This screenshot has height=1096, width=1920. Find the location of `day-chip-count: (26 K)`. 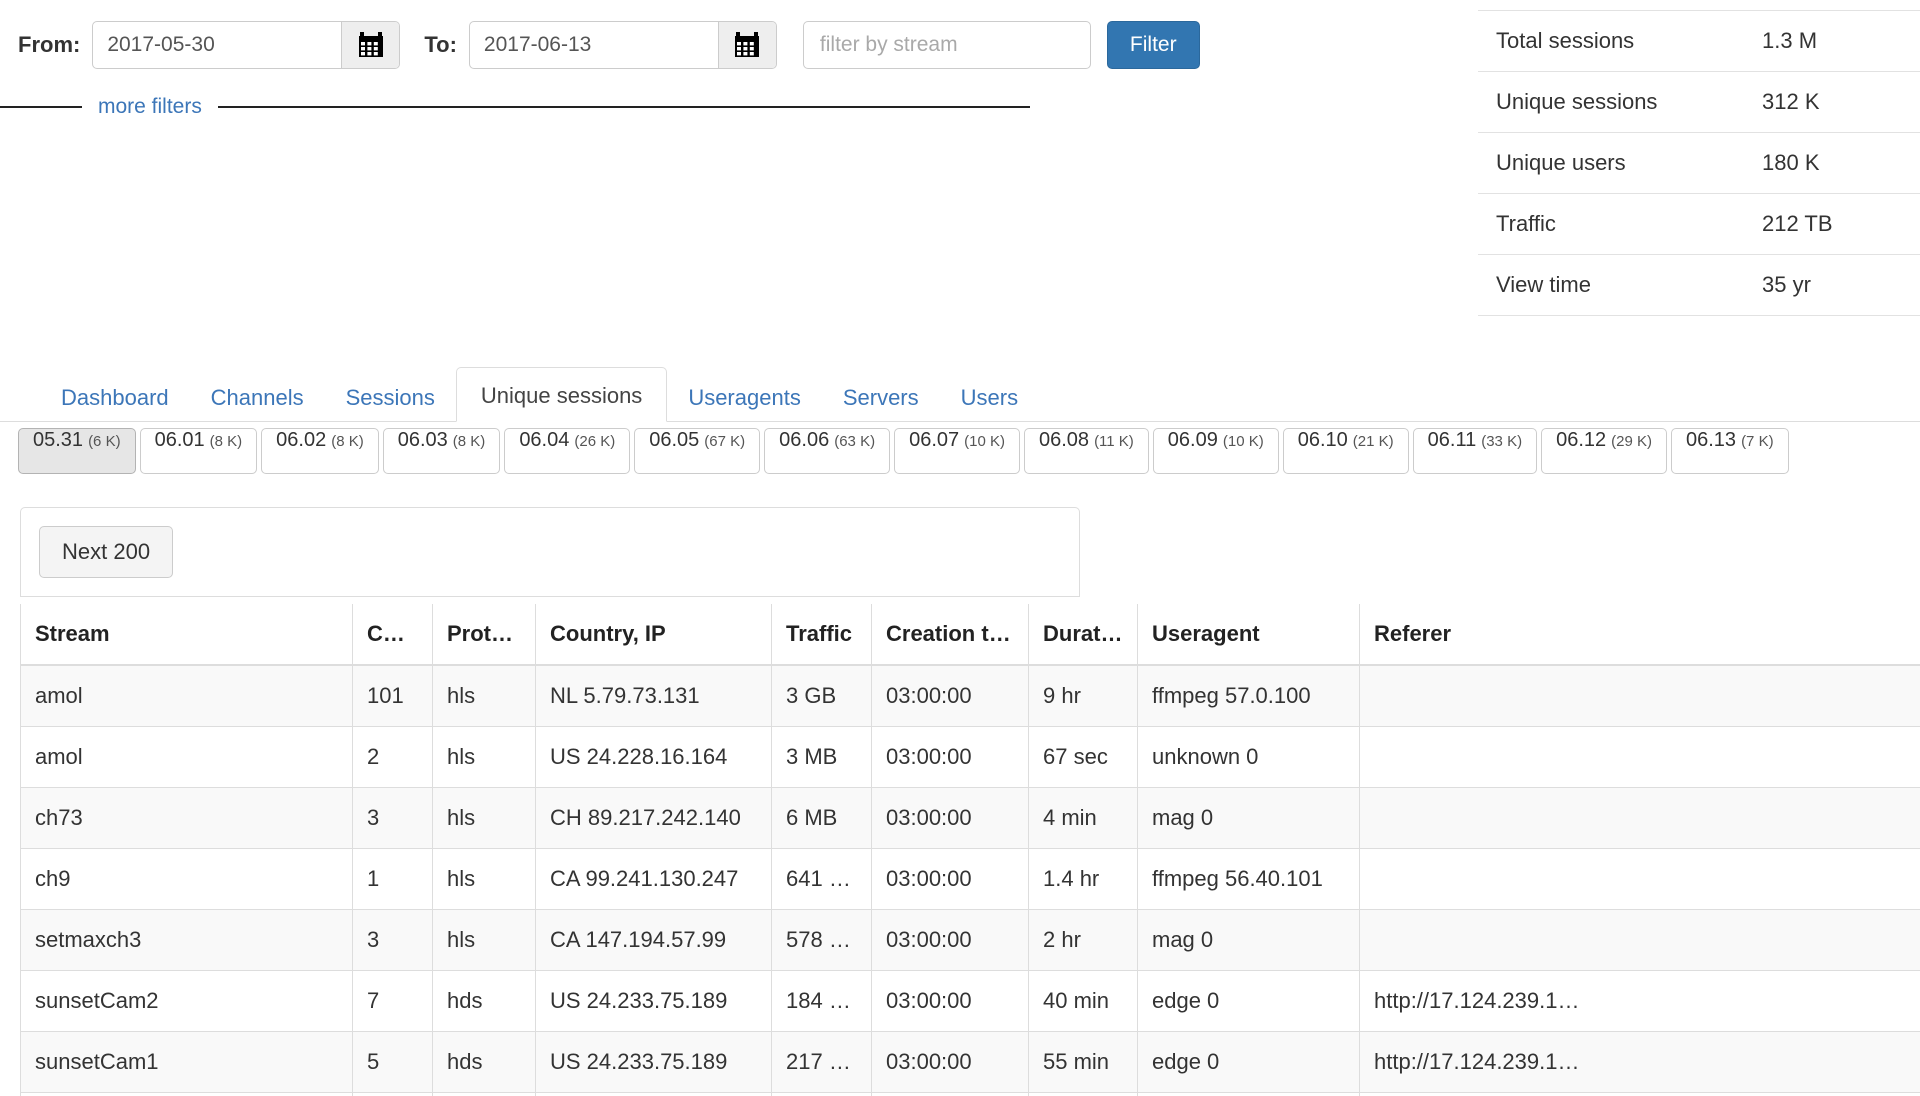

day-chip-count: (26 K) is located at coordinates (595, 441).